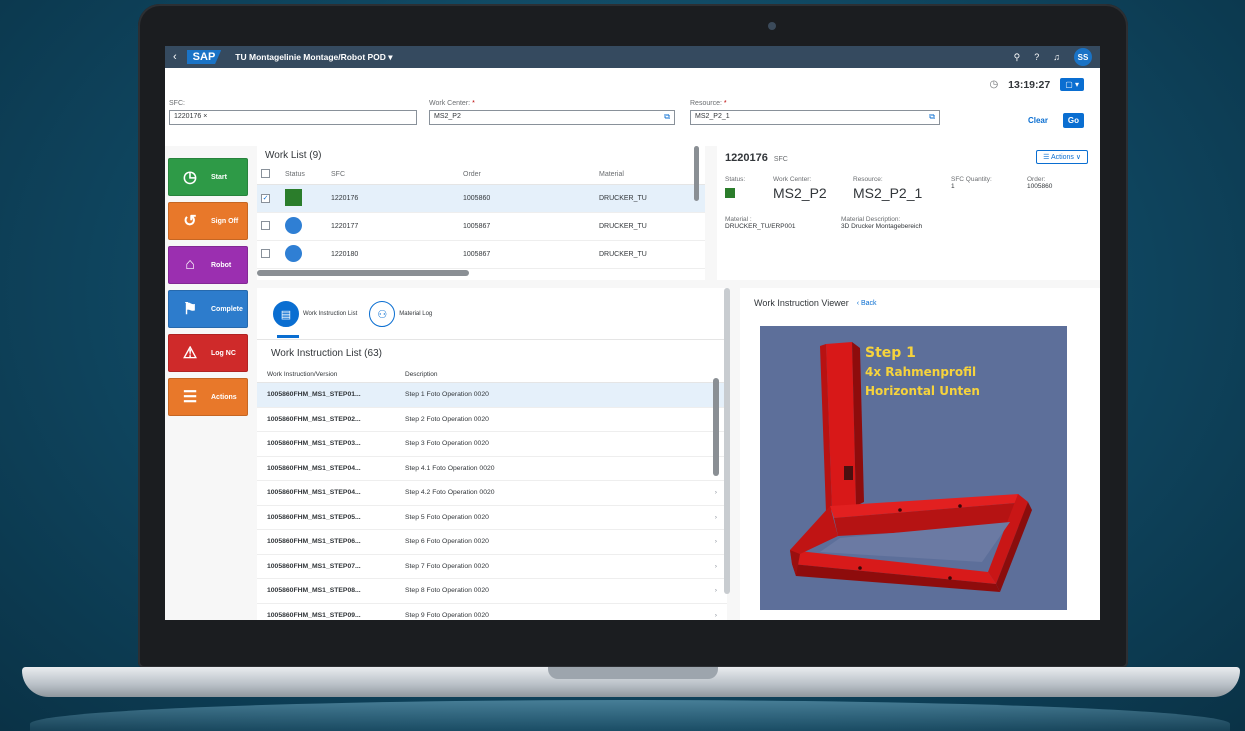  I want to click on quantity-info: SFC Quantity: 1, so click(971, 183).